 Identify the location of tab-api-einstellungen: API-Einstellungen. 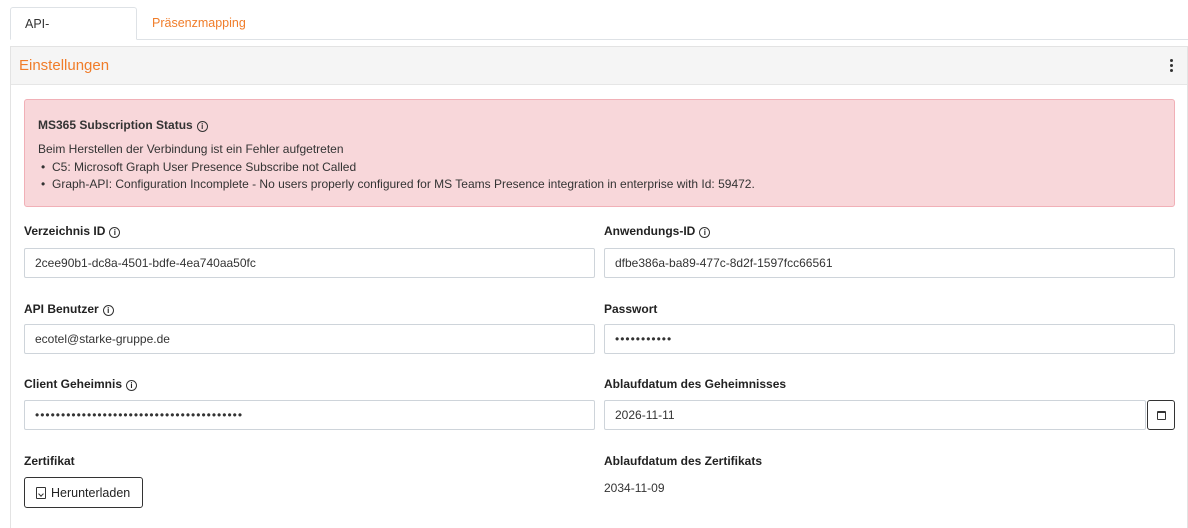
(73, 35).